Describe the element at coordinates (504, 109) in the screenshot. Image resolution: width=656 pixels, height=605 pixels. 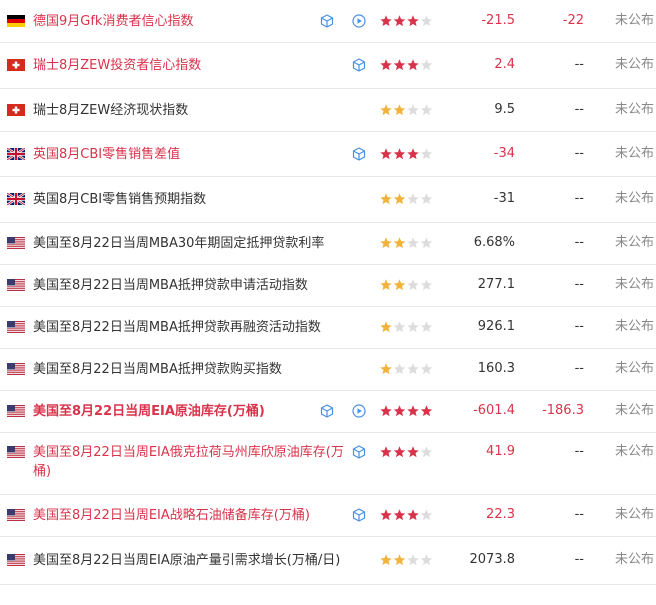
I see `actual-value: 9.5` at that location.